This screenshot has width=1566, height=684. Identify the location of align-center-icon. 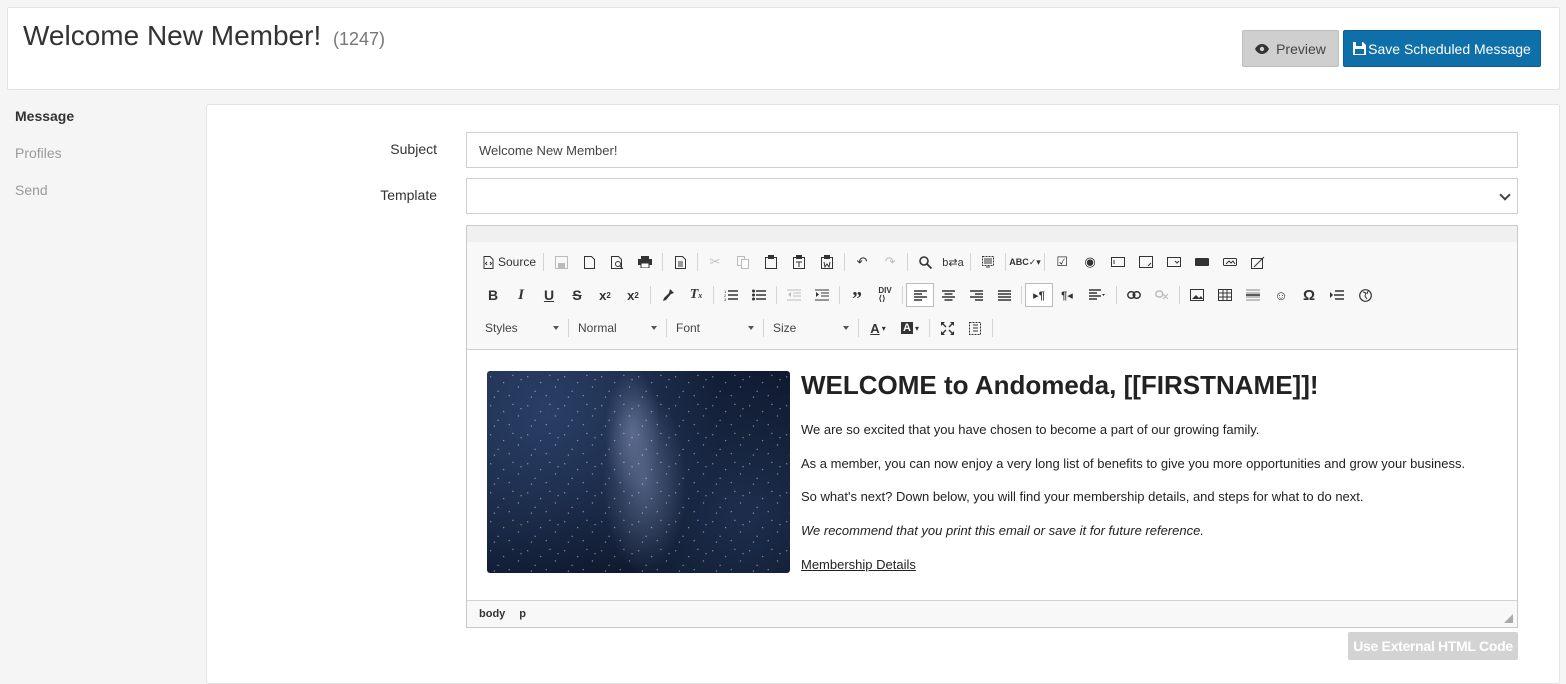
(948, 295).